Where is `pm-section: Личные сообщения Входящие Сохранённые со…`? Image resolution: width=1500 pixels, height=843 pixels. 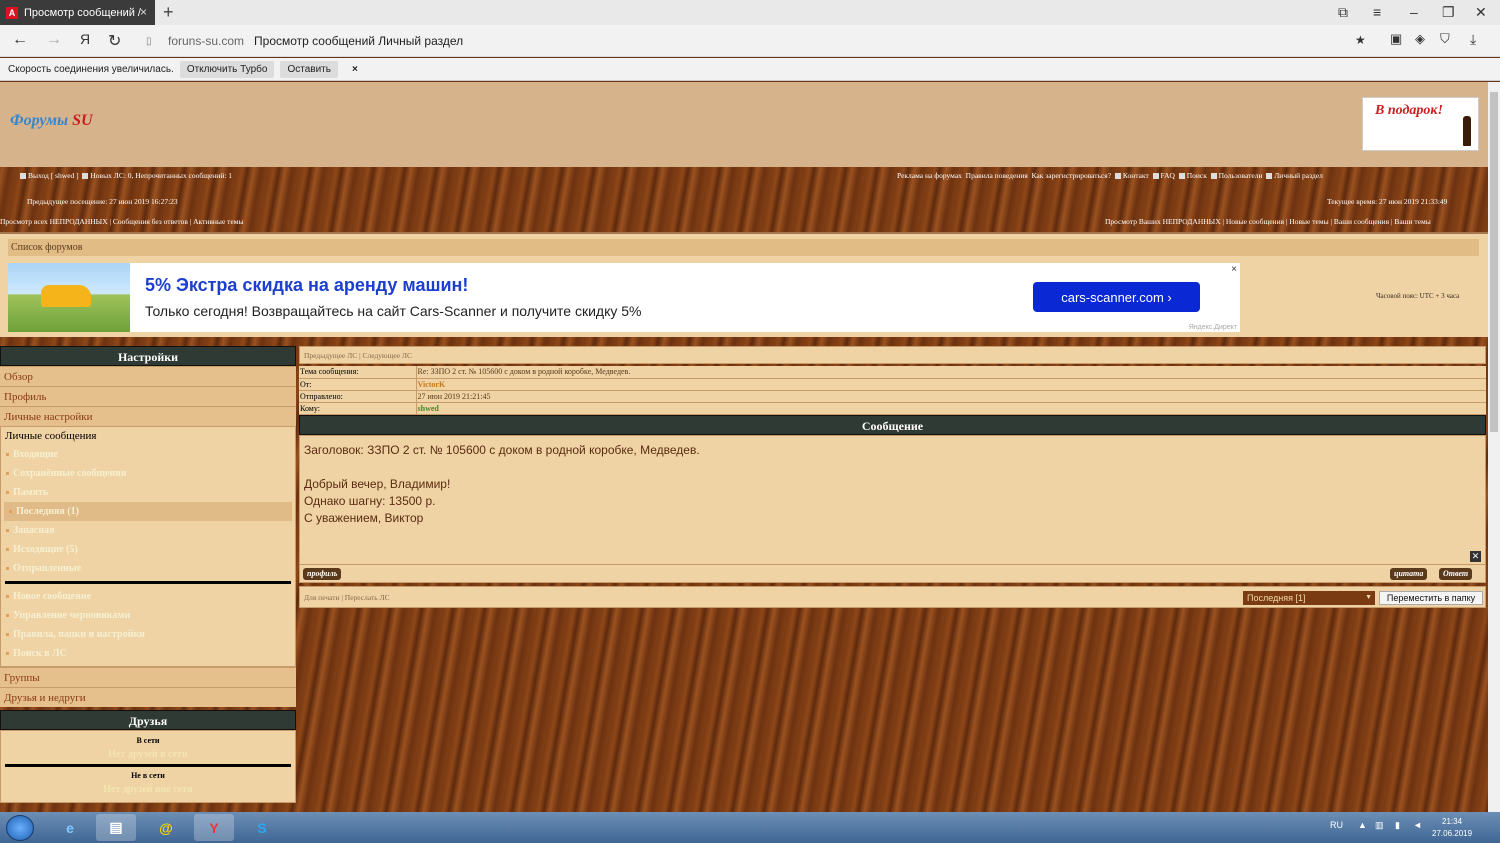 pm-section: Личные сообщения Входящие Сохранённые со… is located at coordinates (148, 546).